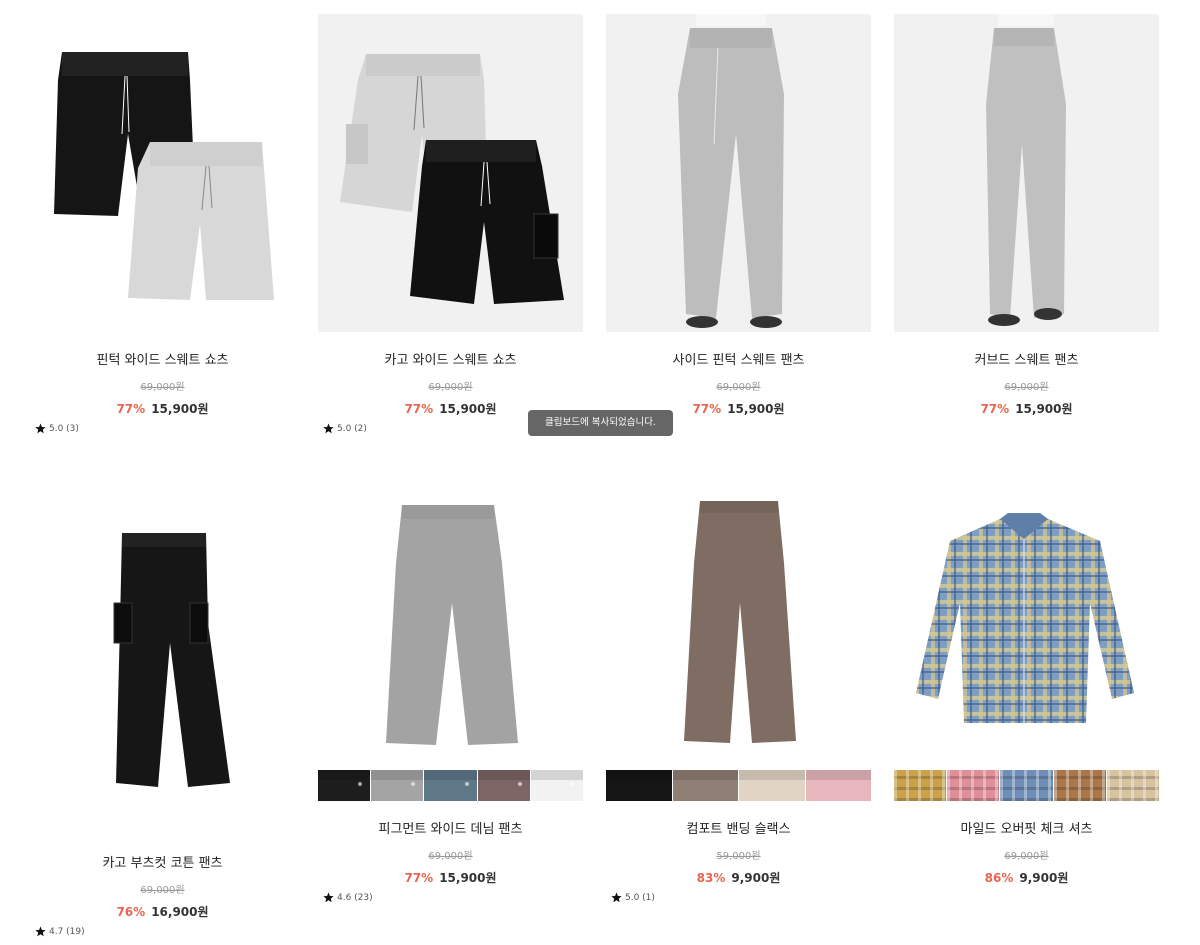 The width and height of the screenshot is (1200, 945). I want to click on sale-price: 86% 9,900원, so click(1026, 877).